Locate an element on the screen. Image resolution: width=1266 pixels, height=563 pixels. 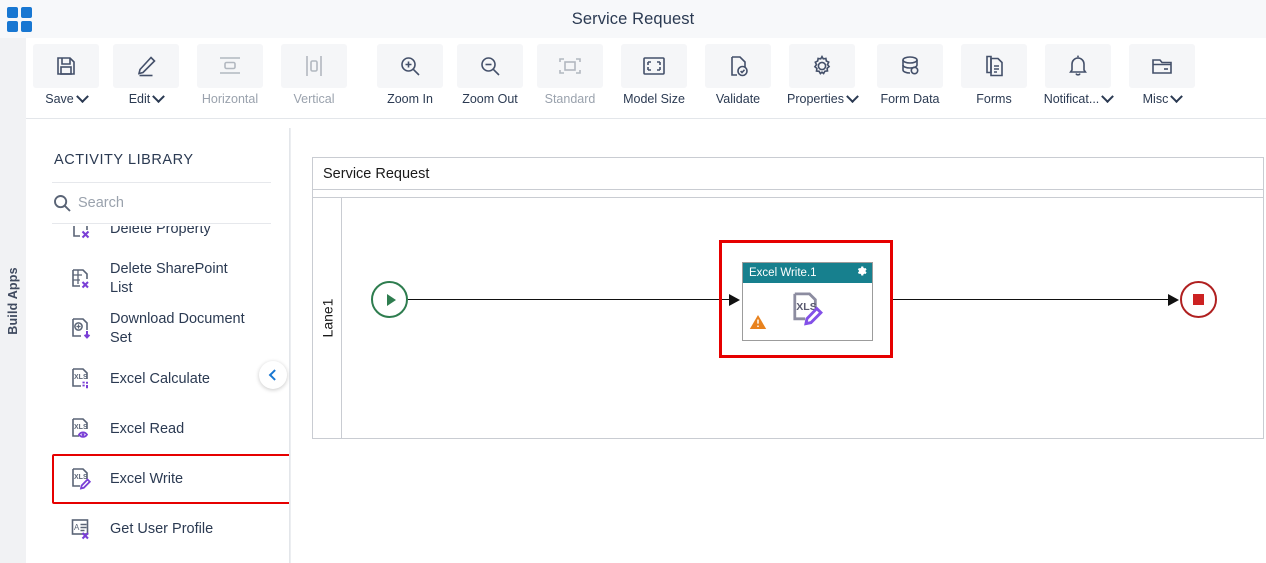
toolbar-label: Vertical is located at coordinates (314, 99).